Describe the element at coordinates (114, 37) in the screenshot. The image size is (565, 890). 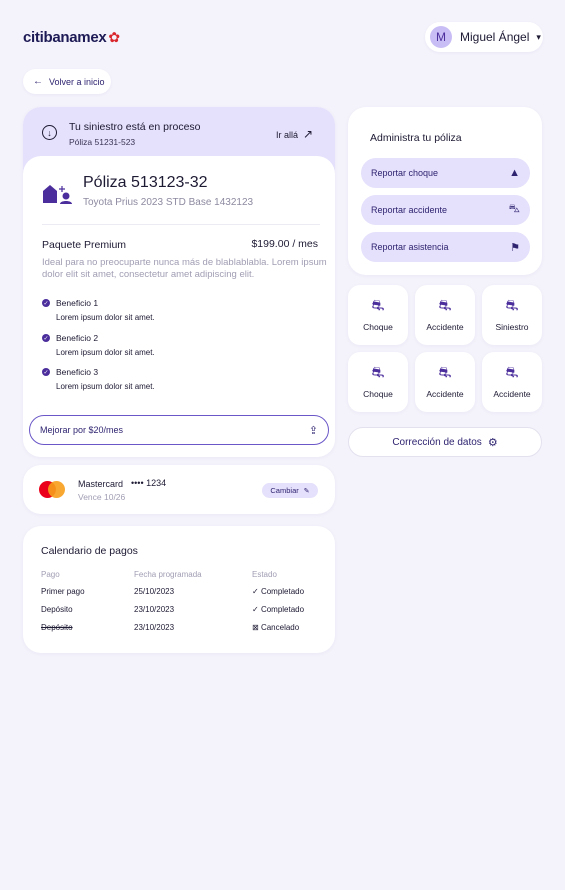
I see `brand-logo-icon: ✿` at that location.